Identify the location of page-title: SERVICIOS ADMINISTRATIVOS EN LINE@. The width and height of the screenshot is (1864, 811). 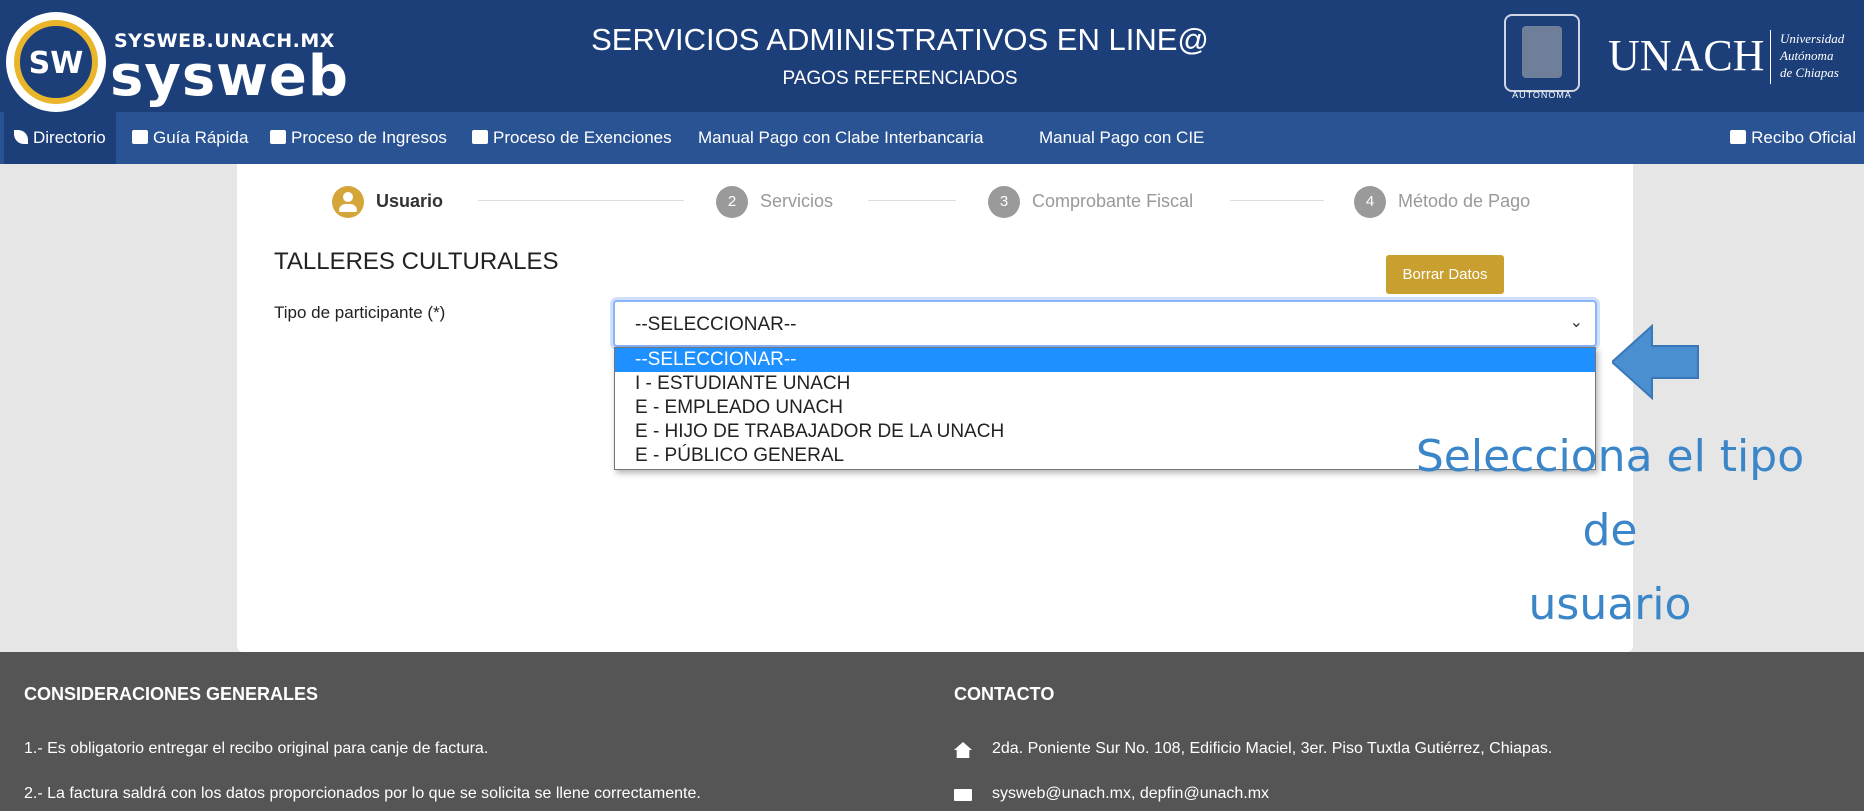
(900, 39).